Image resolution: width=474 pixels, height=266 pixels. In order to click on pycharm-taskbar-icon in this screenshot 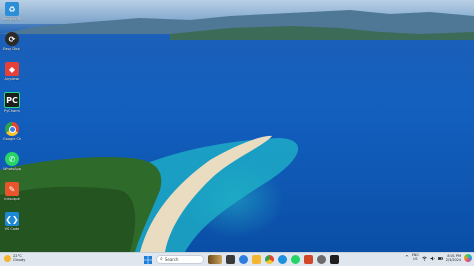, I will do `click(334, 259)`.